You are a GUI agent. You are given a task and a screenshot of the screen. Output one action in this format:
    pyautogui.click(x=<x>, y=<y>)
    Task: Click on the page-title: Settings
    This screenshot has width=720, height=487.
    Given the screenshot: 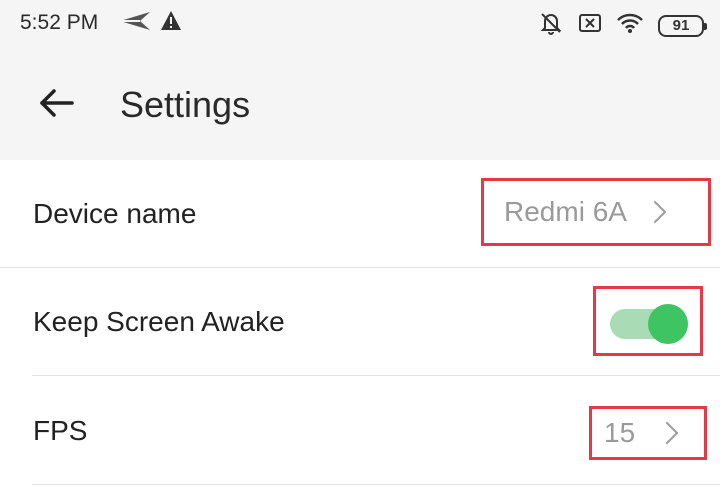 What is the action you would take?
    pyautogui.click(x=185, y=104)
    